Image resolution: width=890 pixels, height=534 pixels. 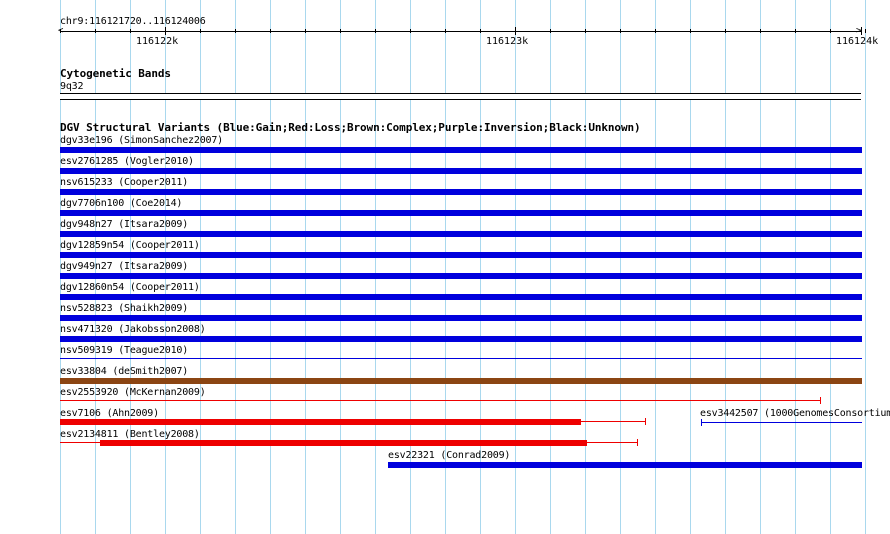 I want to click on feature-label: nsv528823 (Shaikh2009), so click(x=124, y=308).